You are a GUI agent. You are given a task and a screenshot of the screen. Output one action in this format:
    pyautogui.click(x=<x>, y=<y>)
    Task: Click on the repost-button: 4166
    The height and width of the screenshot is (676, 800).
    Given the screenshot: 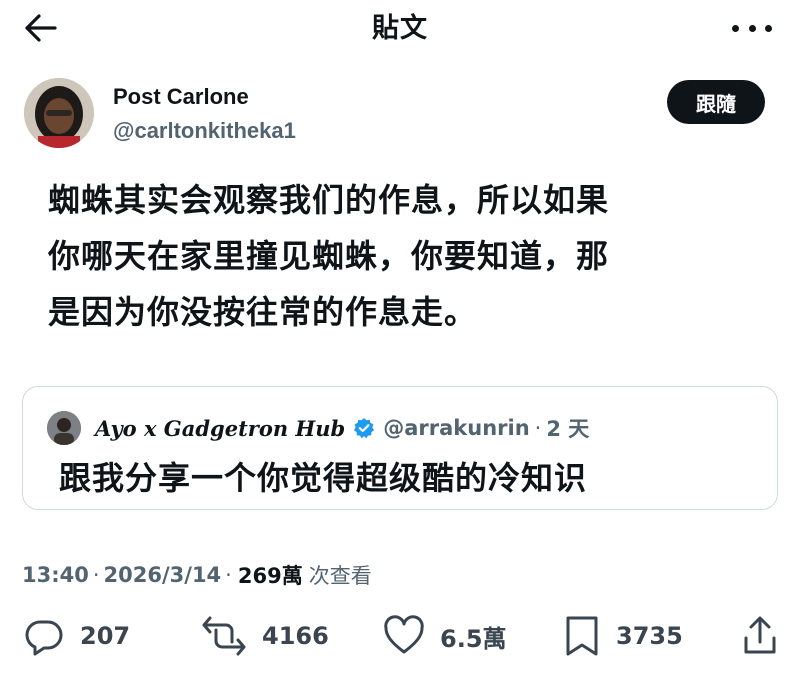 What is the action you would take?
    pyautogui.click(x=264, y=636)
    